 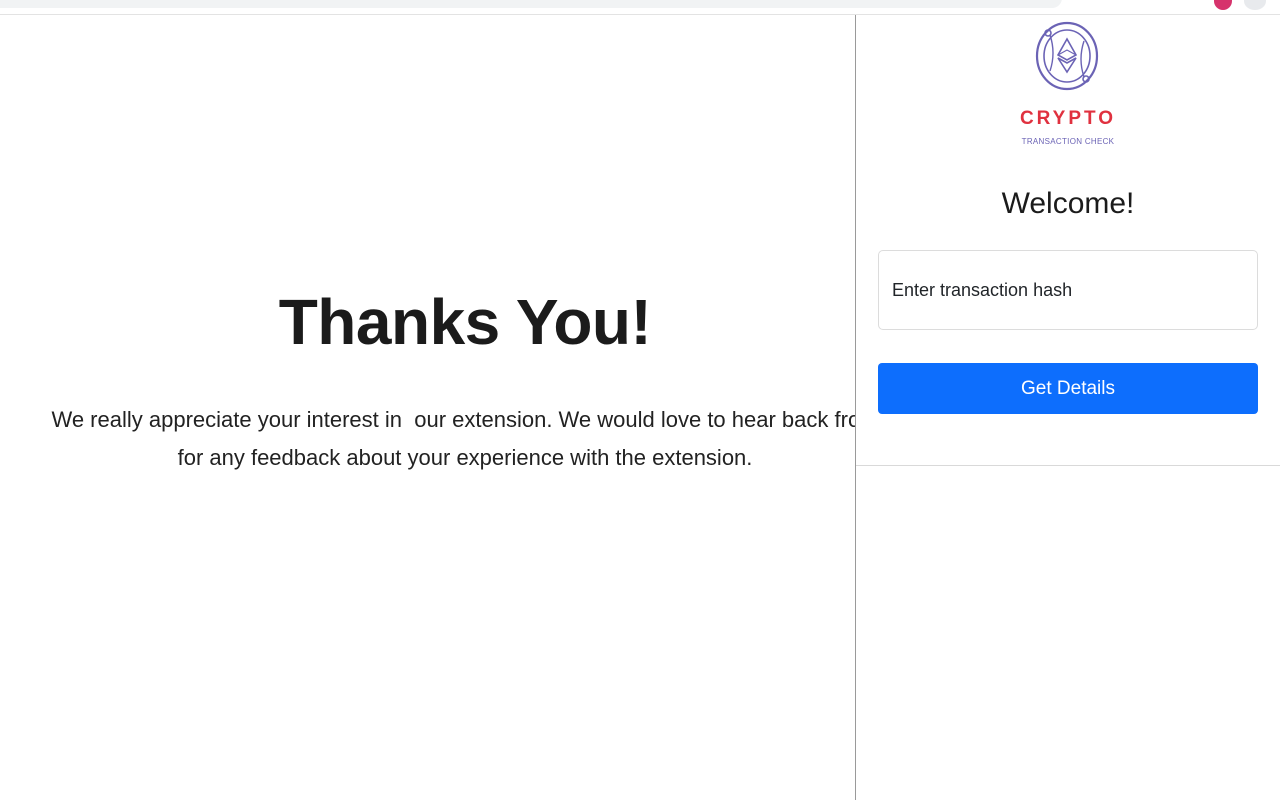 What do you see at coordinates (1255, 5) in the screenshot?
I see `browser-menu-button` at bounding box center [1255, 5].